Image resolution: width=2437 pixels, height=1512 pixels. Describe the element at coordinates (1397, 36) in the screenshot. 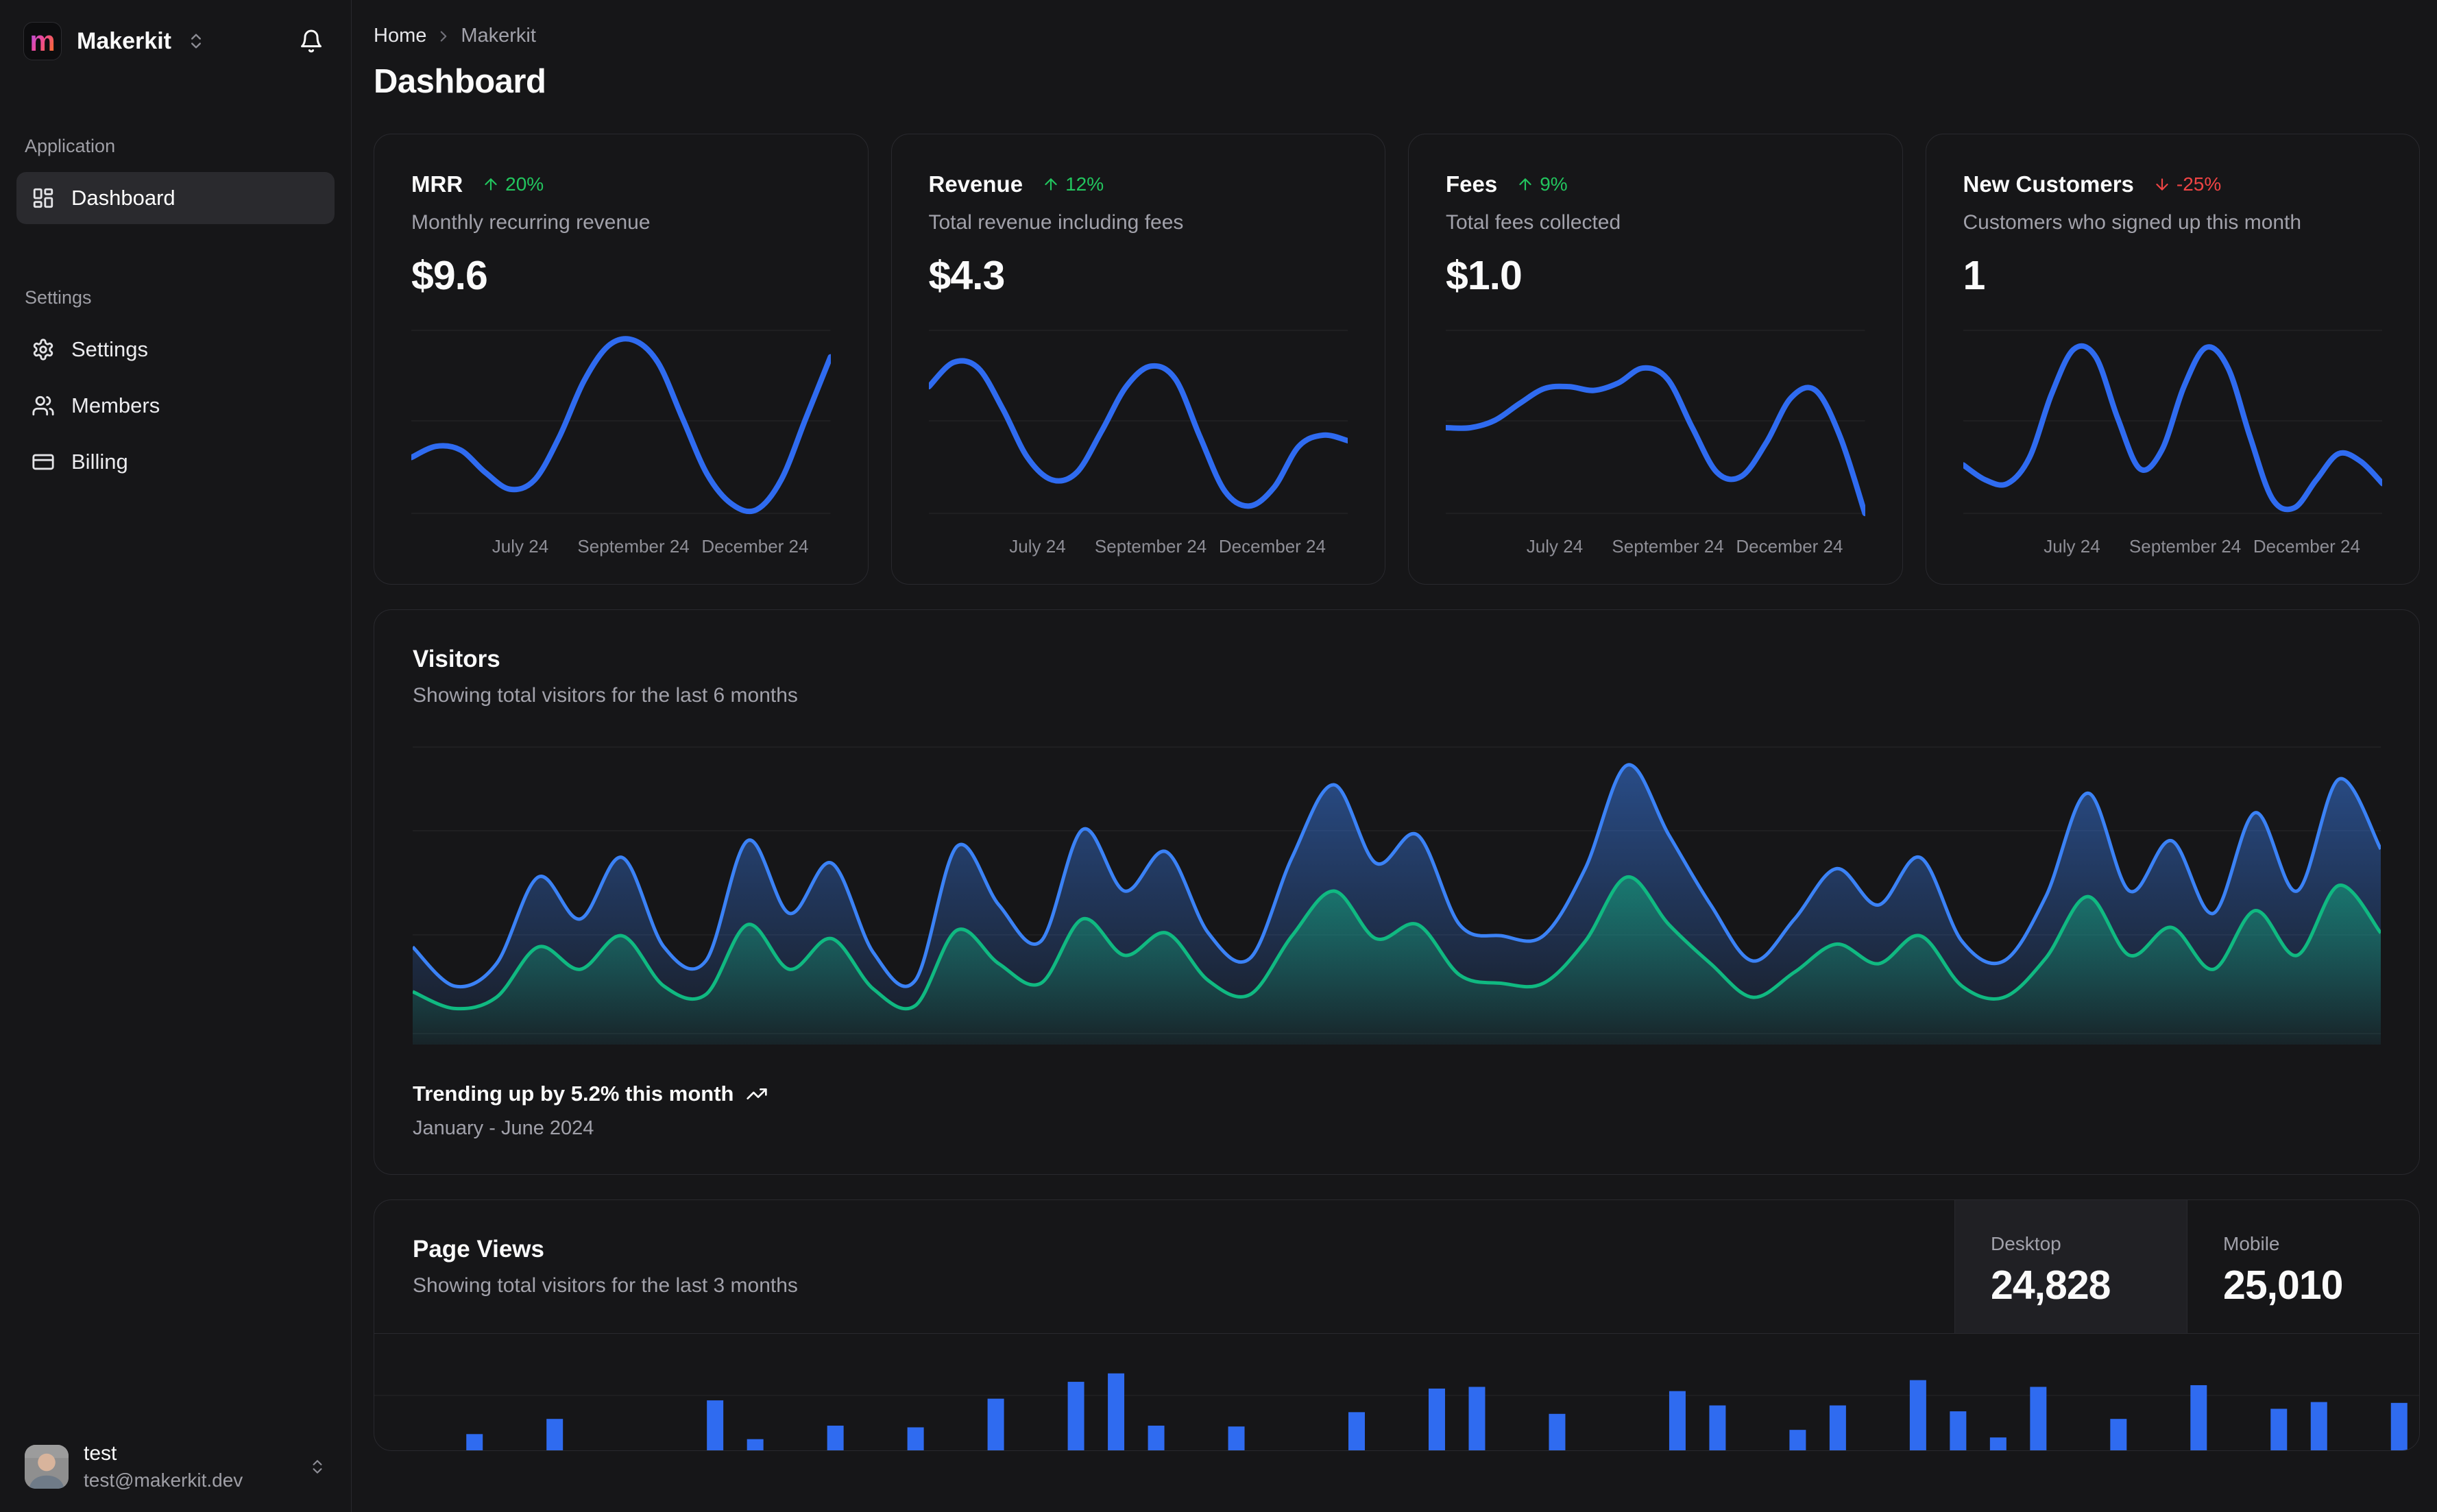

I see `breadcrumb: Home Makerkit` at that location.